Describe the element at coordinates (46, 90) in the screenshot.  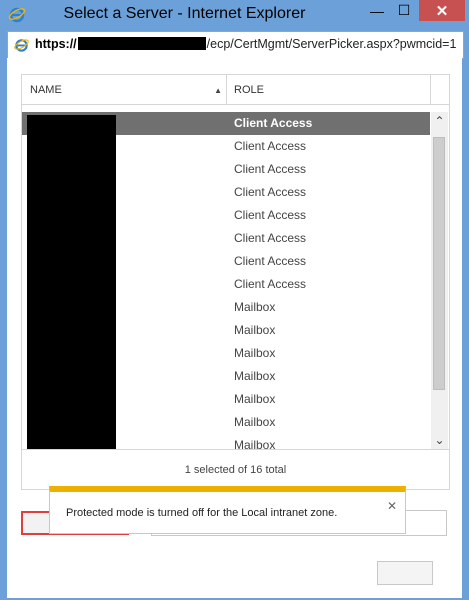
I see `column-header-name-label: NAME` at that location.